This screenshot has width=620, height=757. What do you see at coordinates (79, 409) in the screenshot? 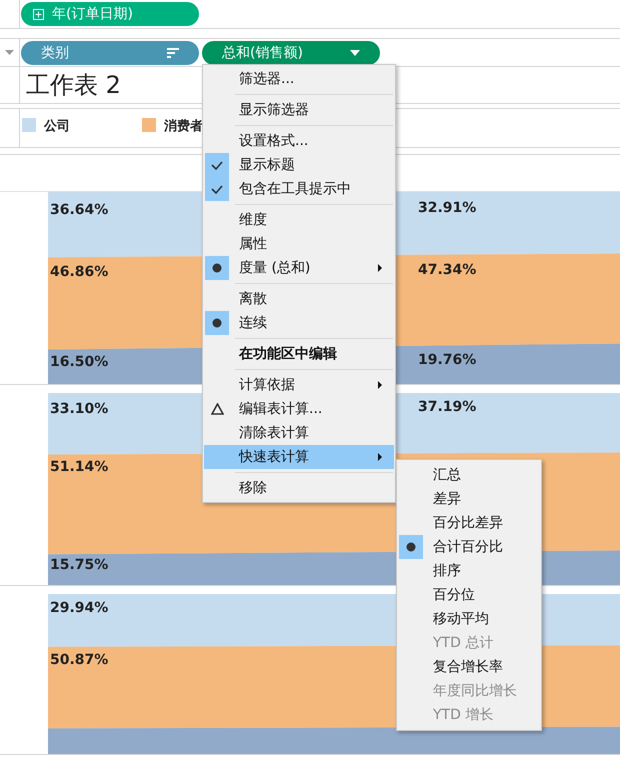
I see `data-label: 33.10%` at bounding box center [79, 409].